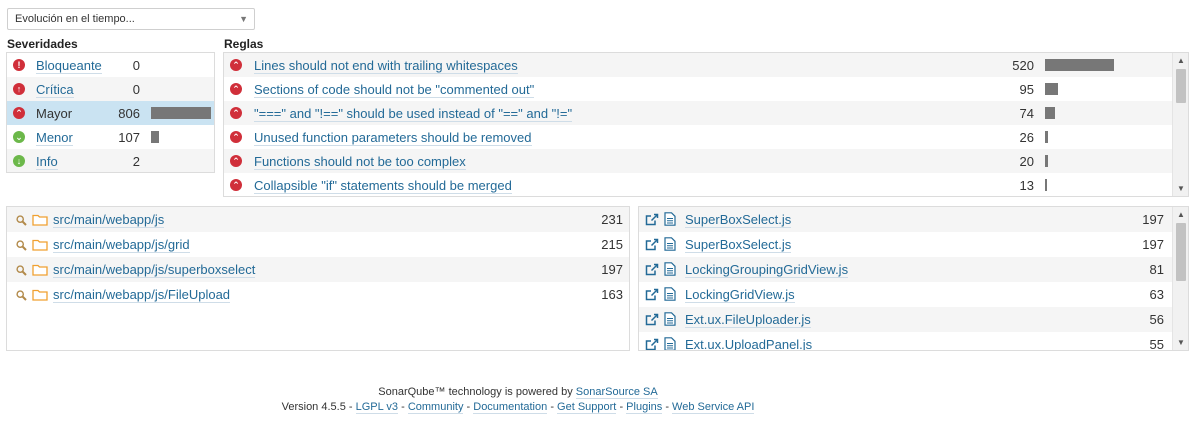  I want to click on file-label: LockingGridView.js, so click(740, 295).